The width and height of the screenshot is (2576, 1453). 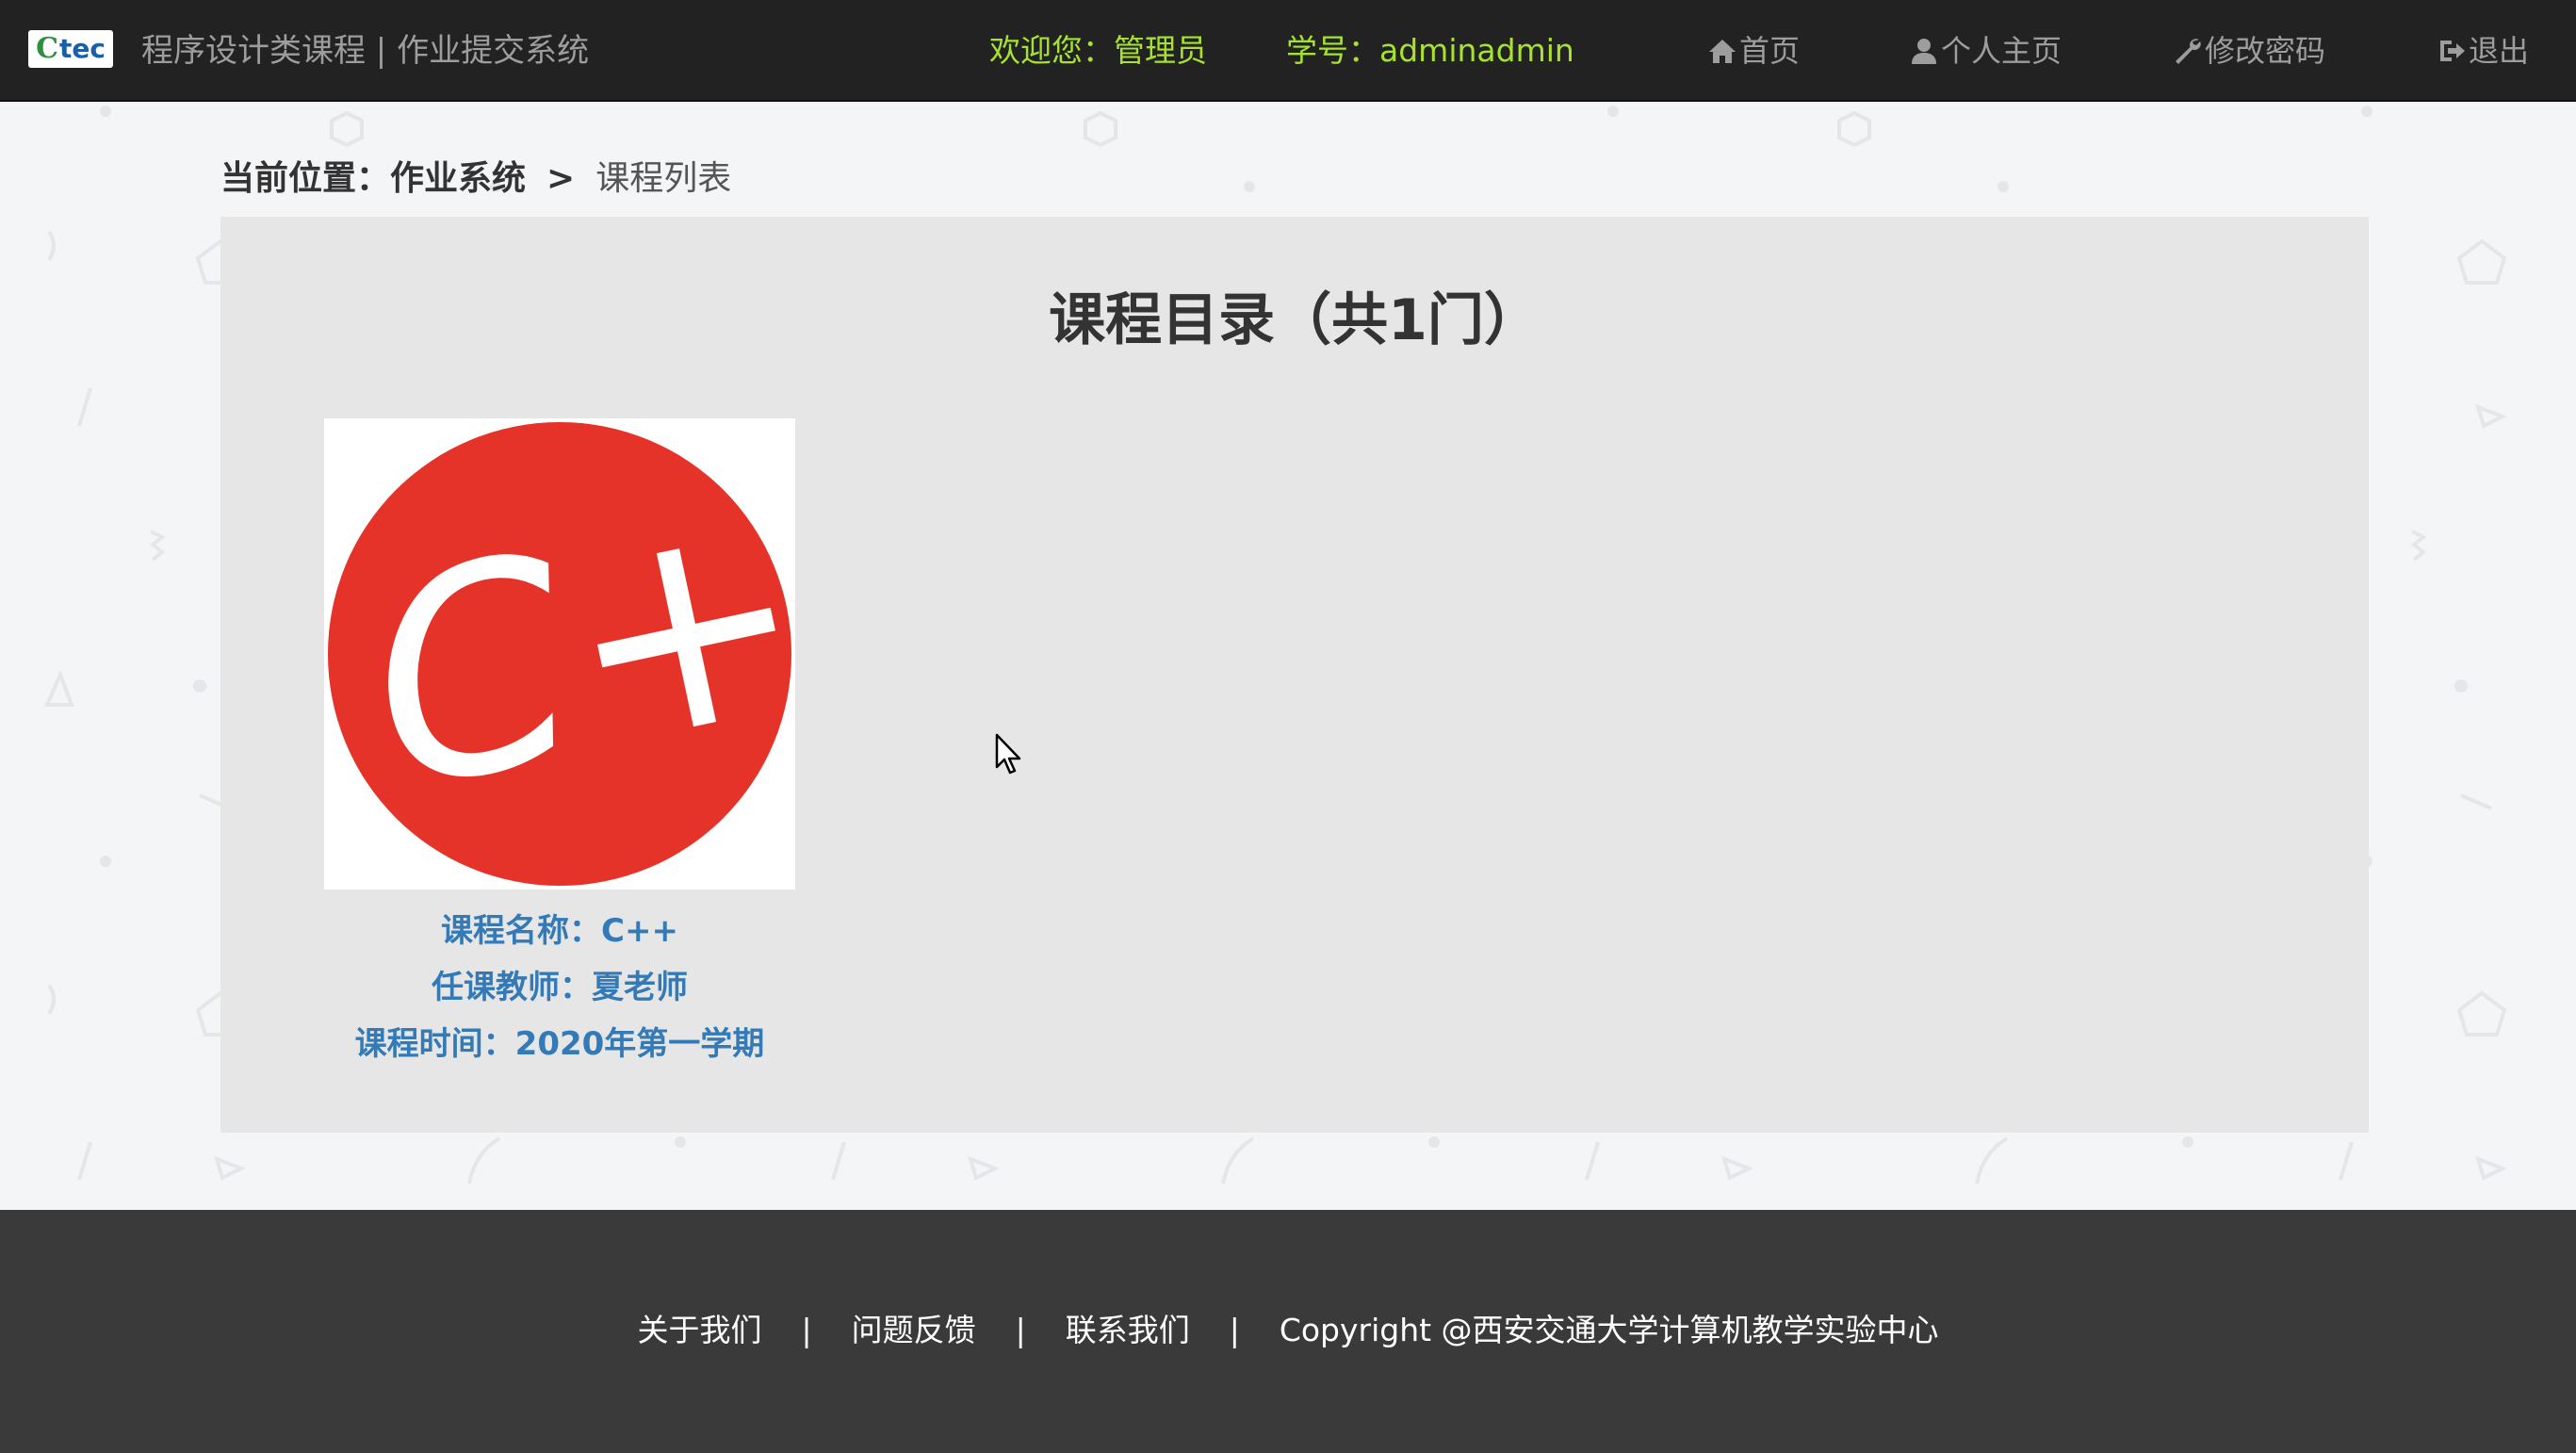 What do you see at coordinates (1098, 50) in the screenshot?
I see `welcome-text: 欢迎您：管理员` at bounding box center [1098, 50].